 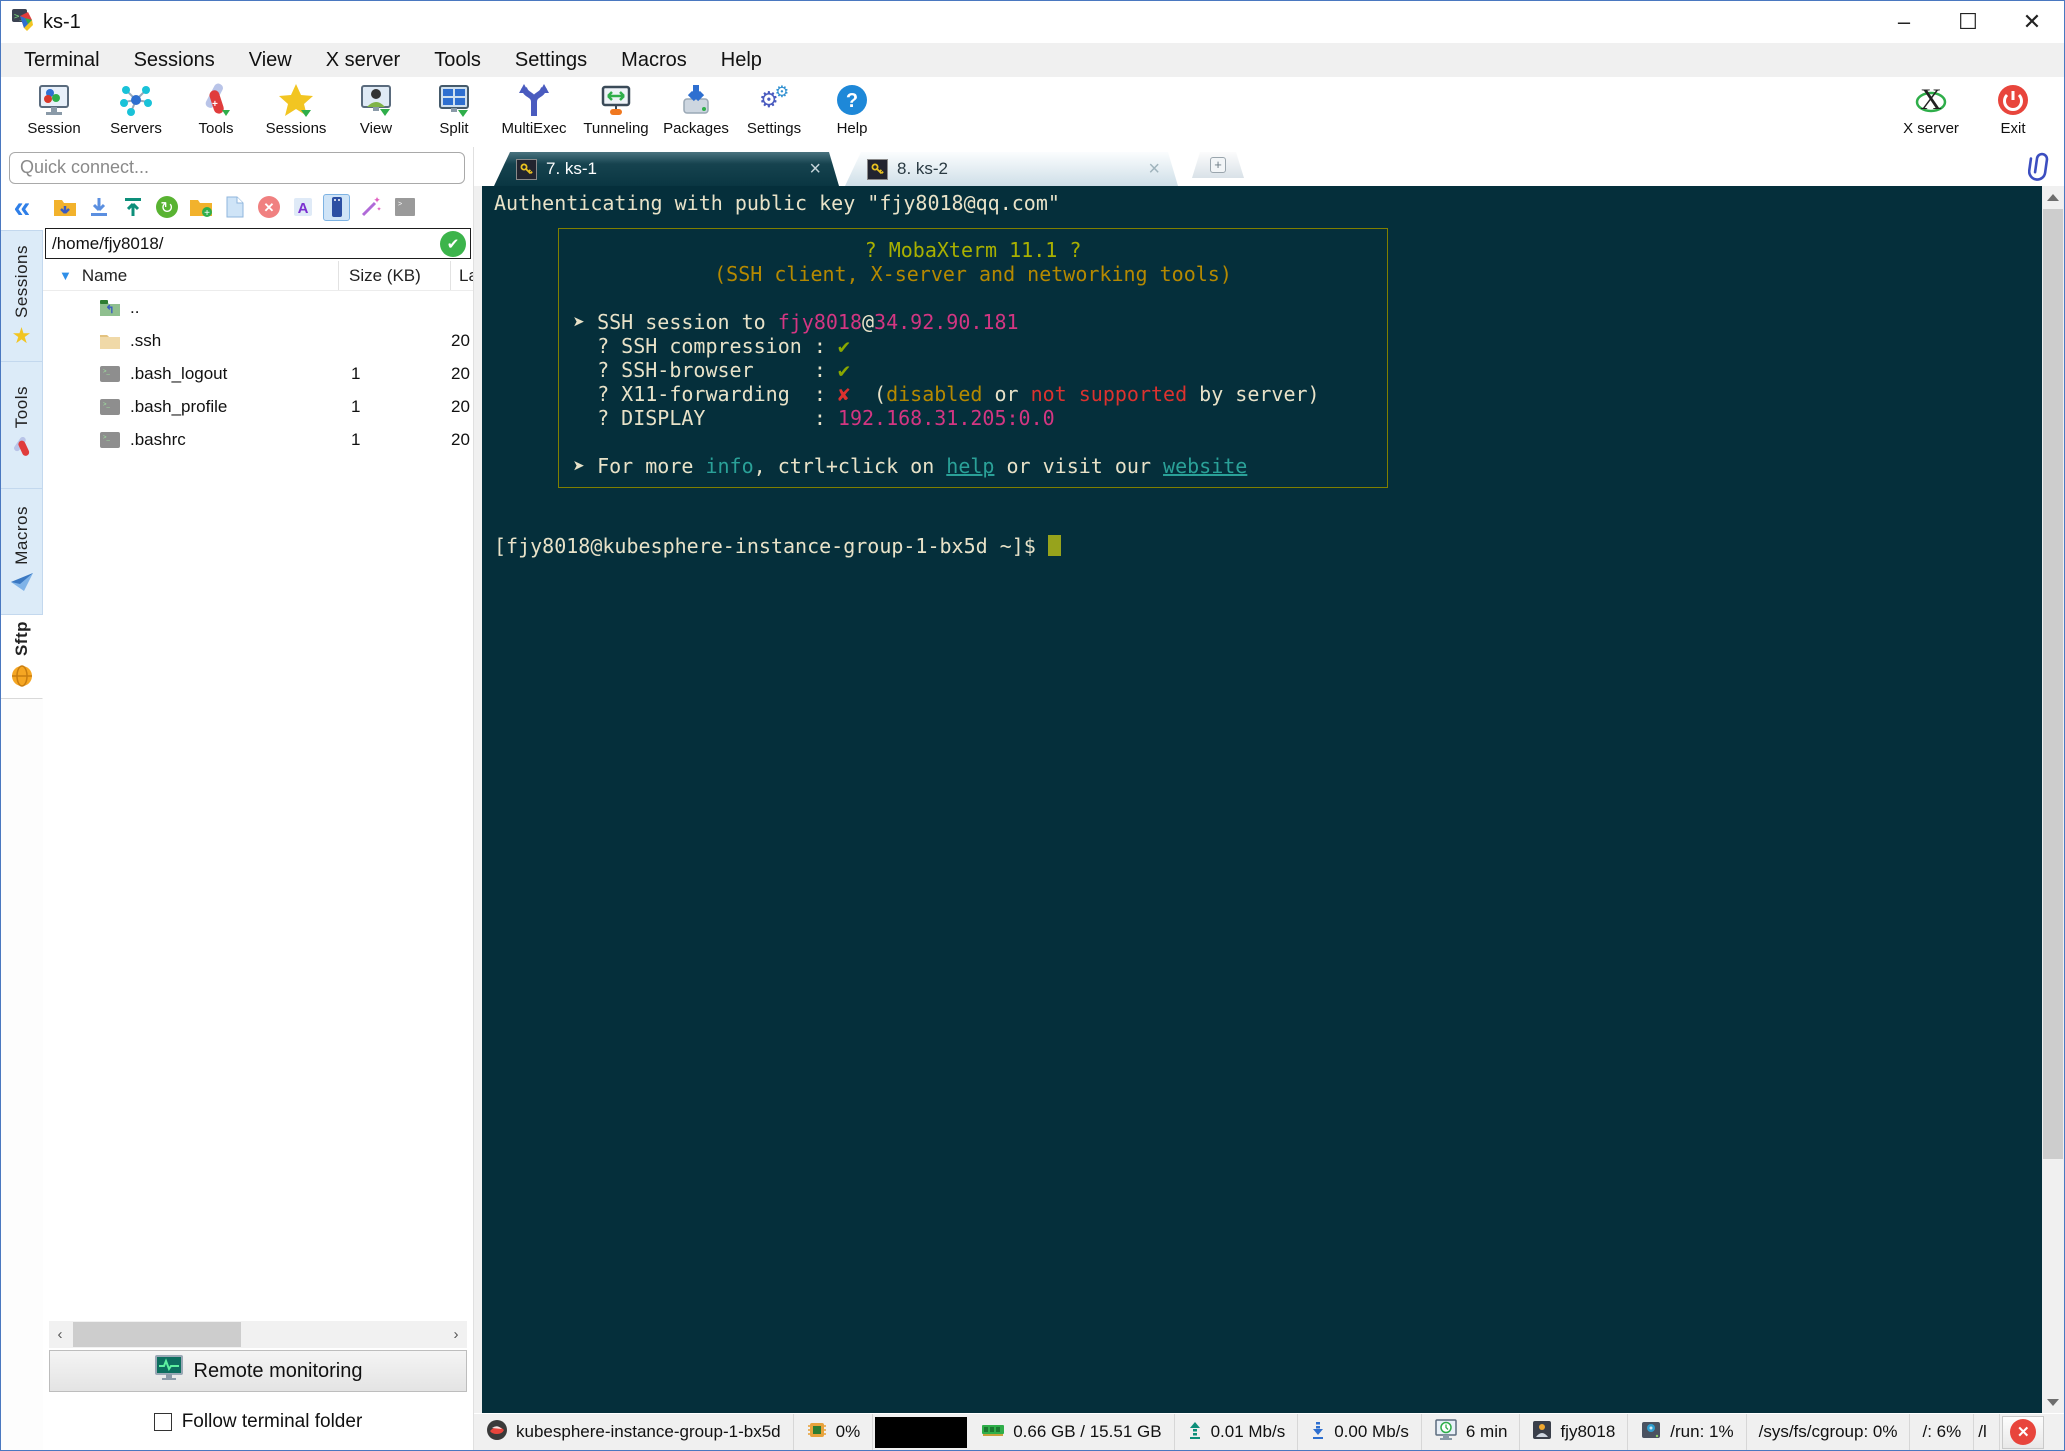 What do you see at coordinates (166, 207) in the screenshot?
I see `refresh-icon: ↻` at bounding box center [166, 207].